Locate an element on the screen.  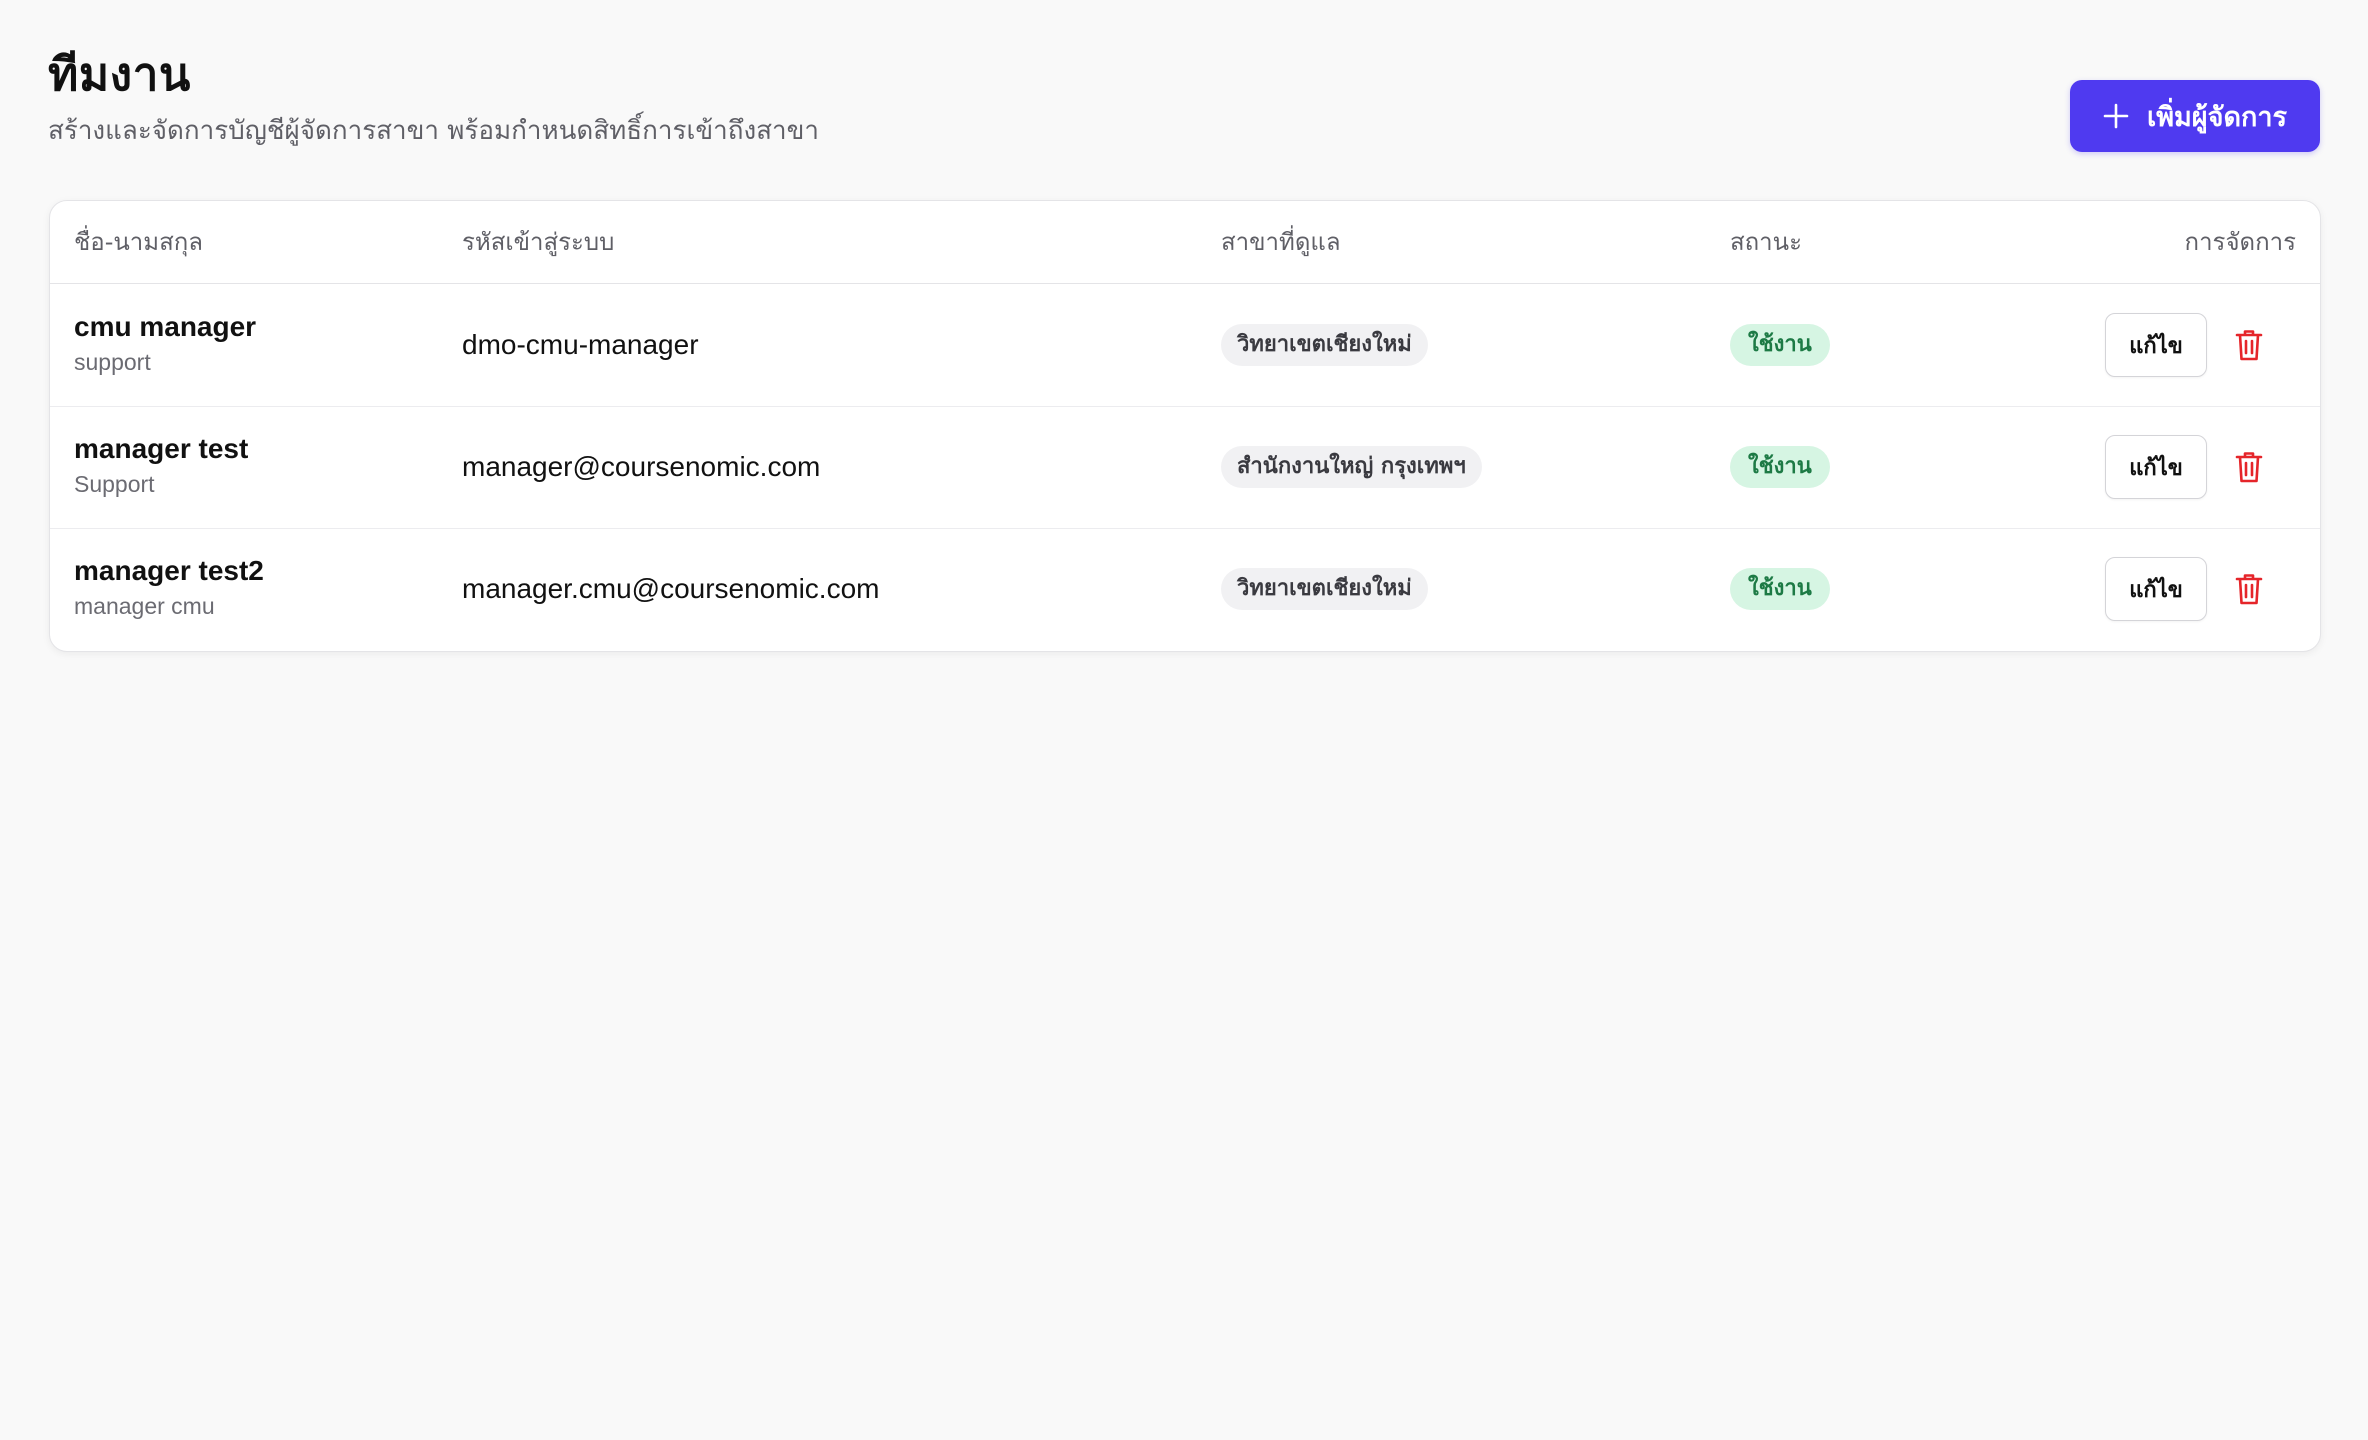
plus-icon is located at coordinates (2116, 116).